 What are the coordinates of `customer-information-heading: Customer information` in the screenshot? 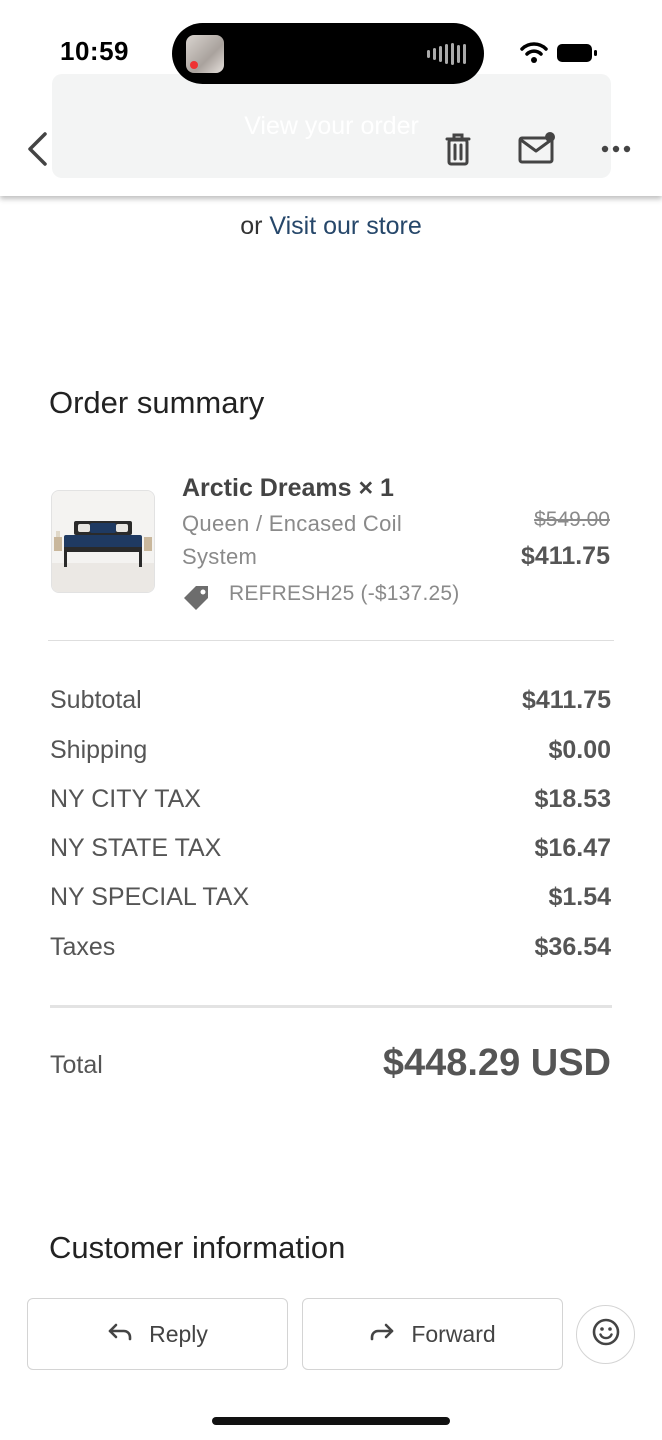 It's located at (197, 1247).